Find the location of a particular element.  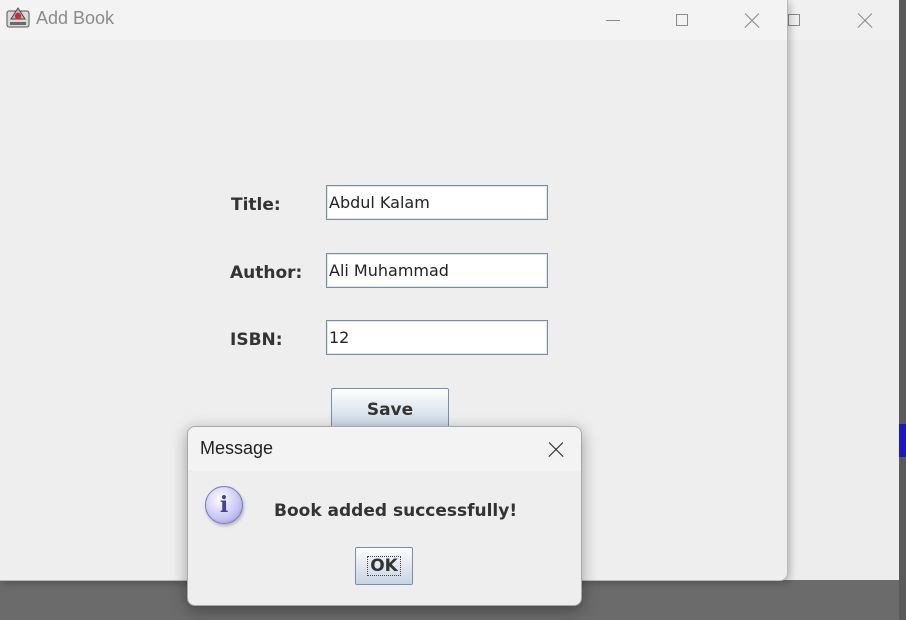

minimize-button is located at coordinates (613, 20).